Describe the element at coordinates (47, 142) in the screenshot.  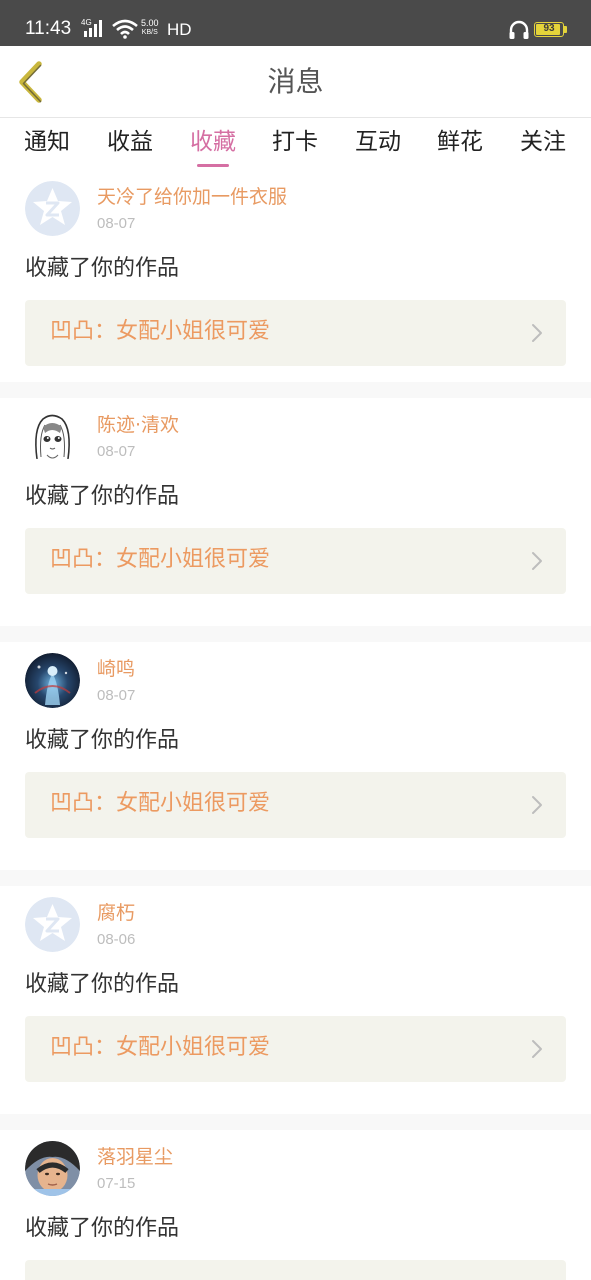
I see `tab-notifications: 通知` at that location.